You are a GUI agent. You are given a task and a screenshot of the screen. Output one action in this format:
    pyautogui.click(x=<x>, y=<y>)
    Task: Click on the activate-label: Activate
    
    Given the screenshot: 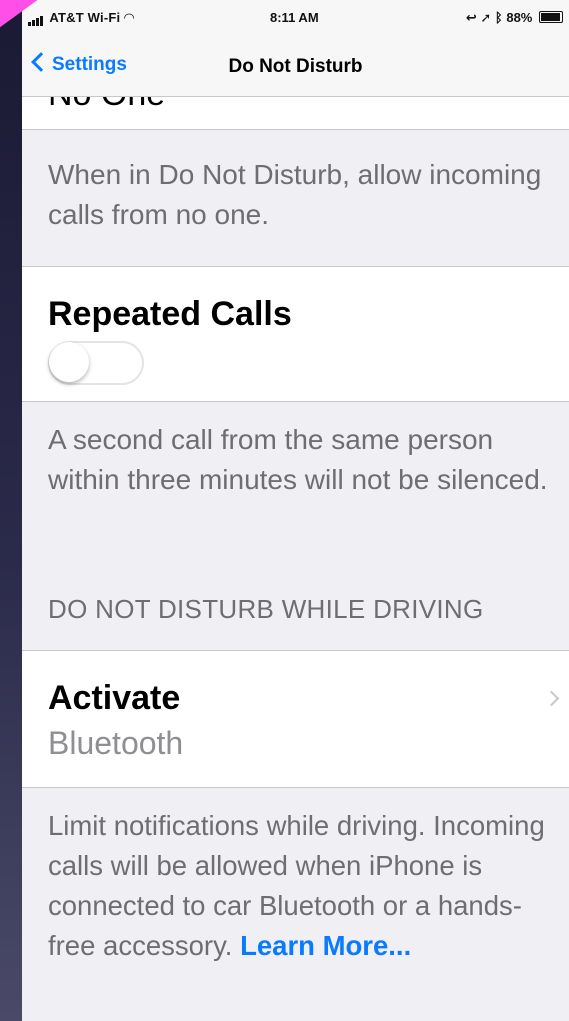 What is the action you would take?
    pyautogui.click(x=114, y=698)
    